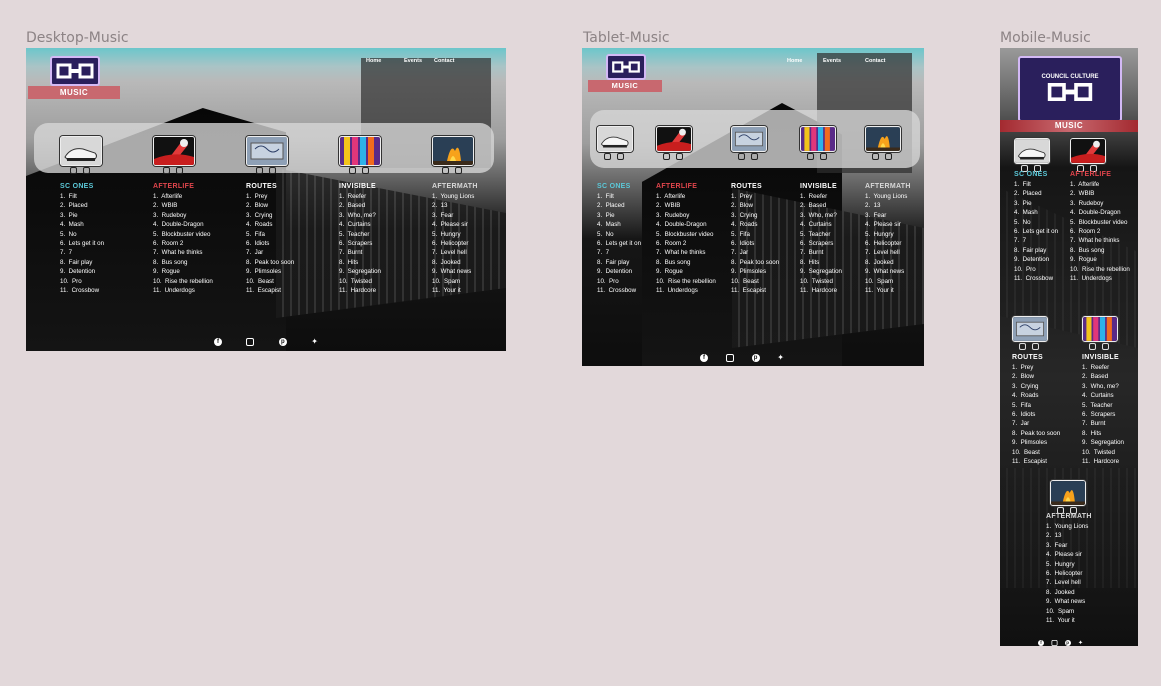 This screenshot has height=686, width=1161. I want to click on track-item: 6. Room 2, so click(692, 243).